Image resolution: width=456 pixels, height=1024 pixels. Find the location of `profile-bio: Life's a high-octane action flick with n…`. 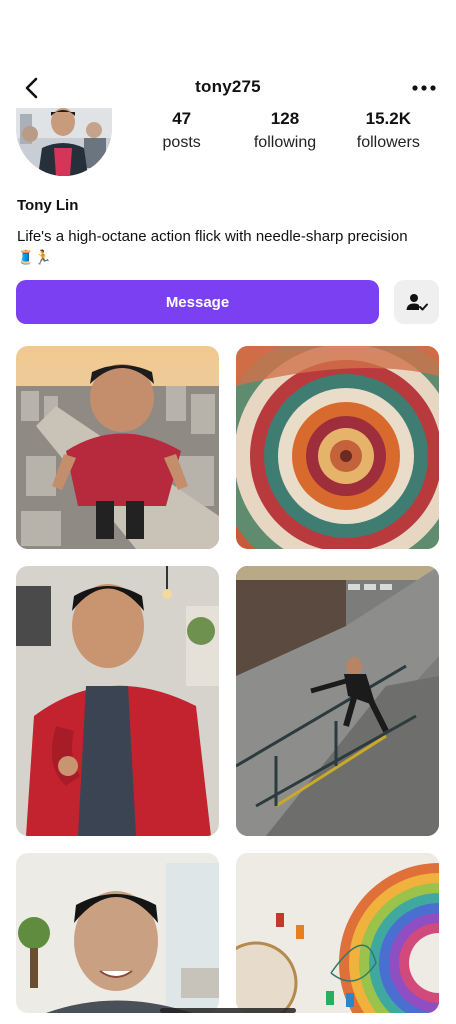

profile-bio: Life's a high-octane action flick with n… is located at coordinates (227, 247).